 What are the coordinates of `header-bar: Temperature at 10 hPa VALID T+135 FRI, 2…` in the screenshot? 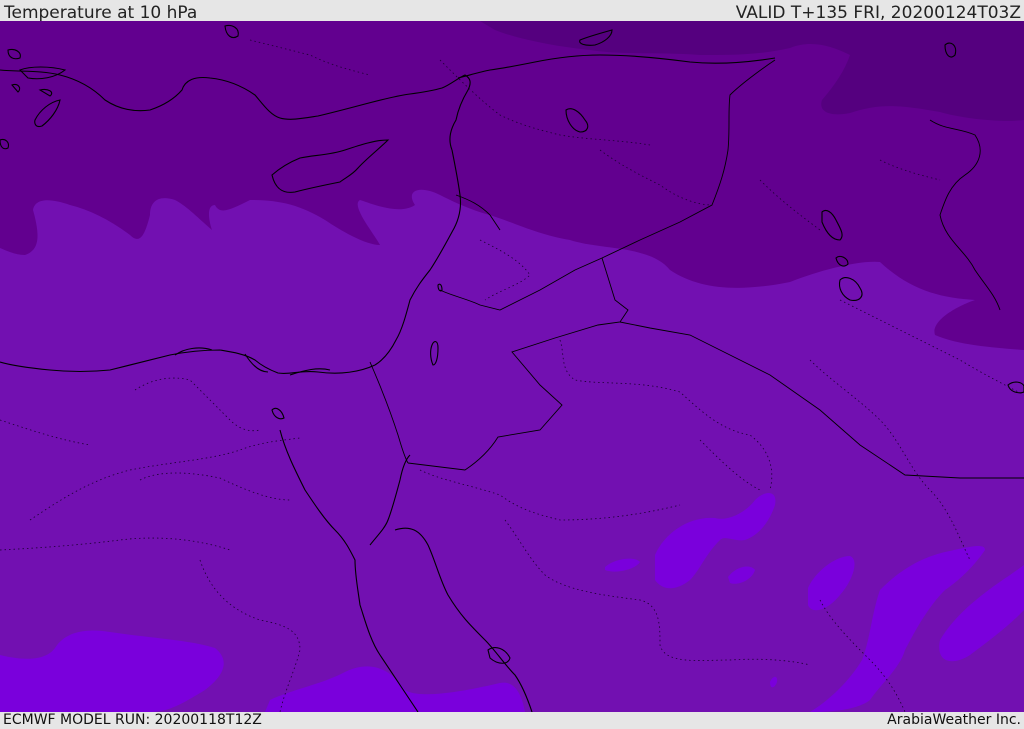 It's located at (512, 11).